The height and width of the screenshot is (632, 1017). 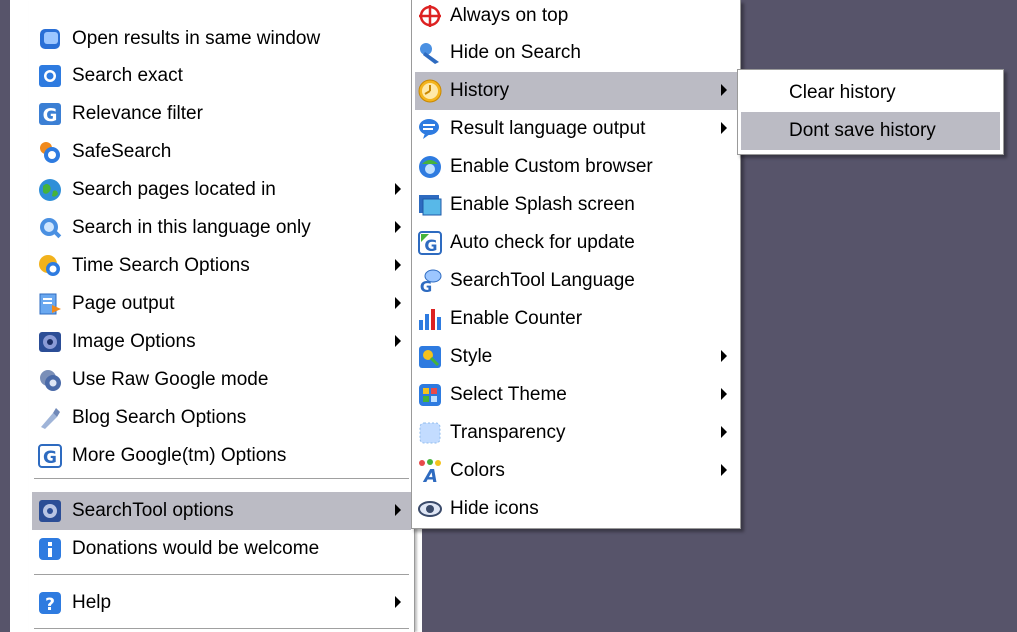 What do you see at coordinates (50, 76) in the screenshot?
I see `search-exact-icon` at bounding box center [50, 76].